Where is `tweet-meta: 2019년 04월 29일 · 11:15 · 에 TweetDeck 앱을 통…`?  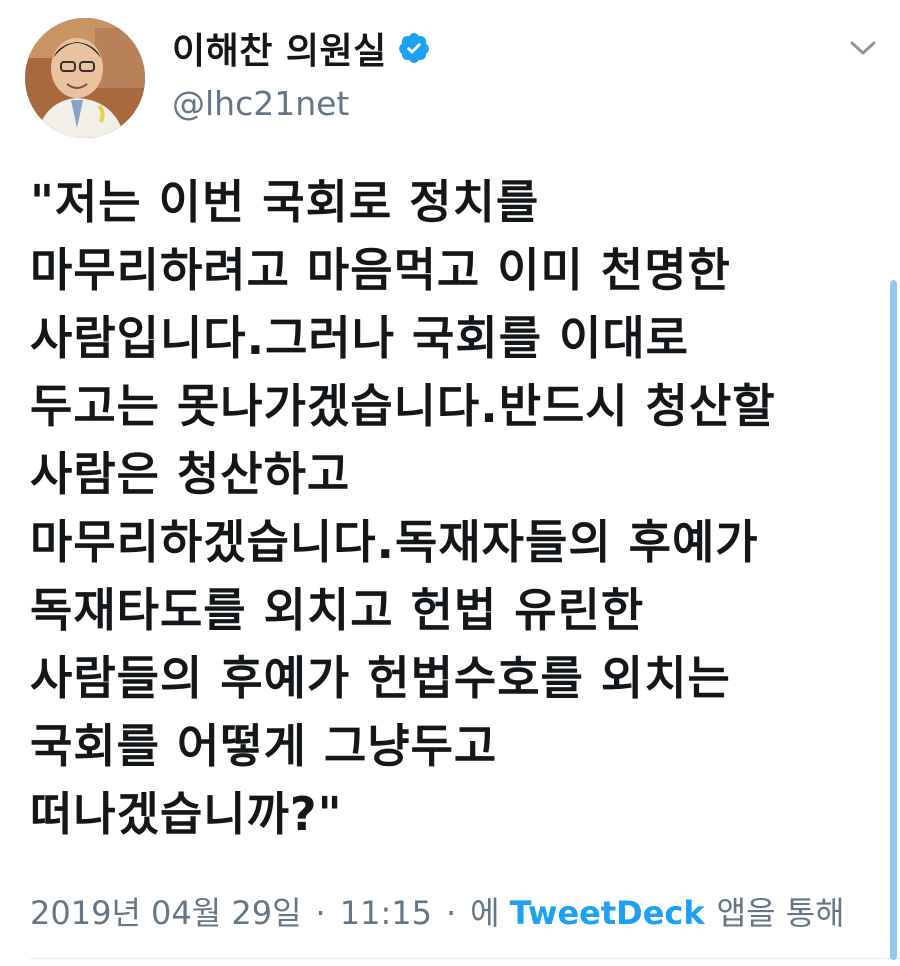
tweet-meta: 2019년 04월 29일 · 11:15 · 에 TweetDeck 앱을 통… is located at coordinates (437, 911).